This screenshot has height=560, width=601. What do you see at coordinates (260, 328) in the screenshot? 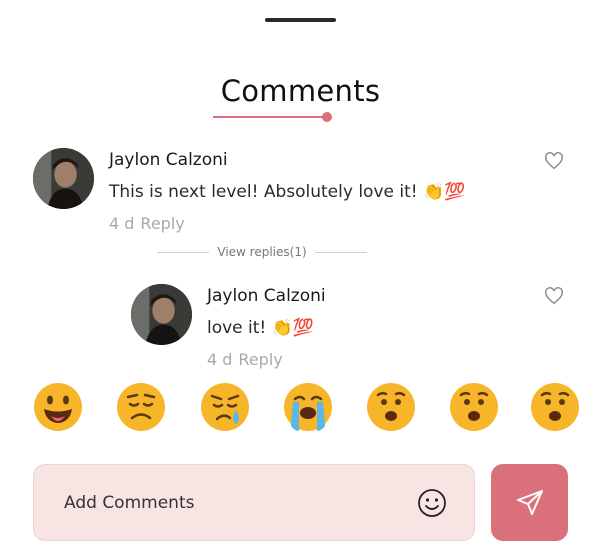
I see `reply-text: love it! 👏💯` at bounding box center [260, 328].